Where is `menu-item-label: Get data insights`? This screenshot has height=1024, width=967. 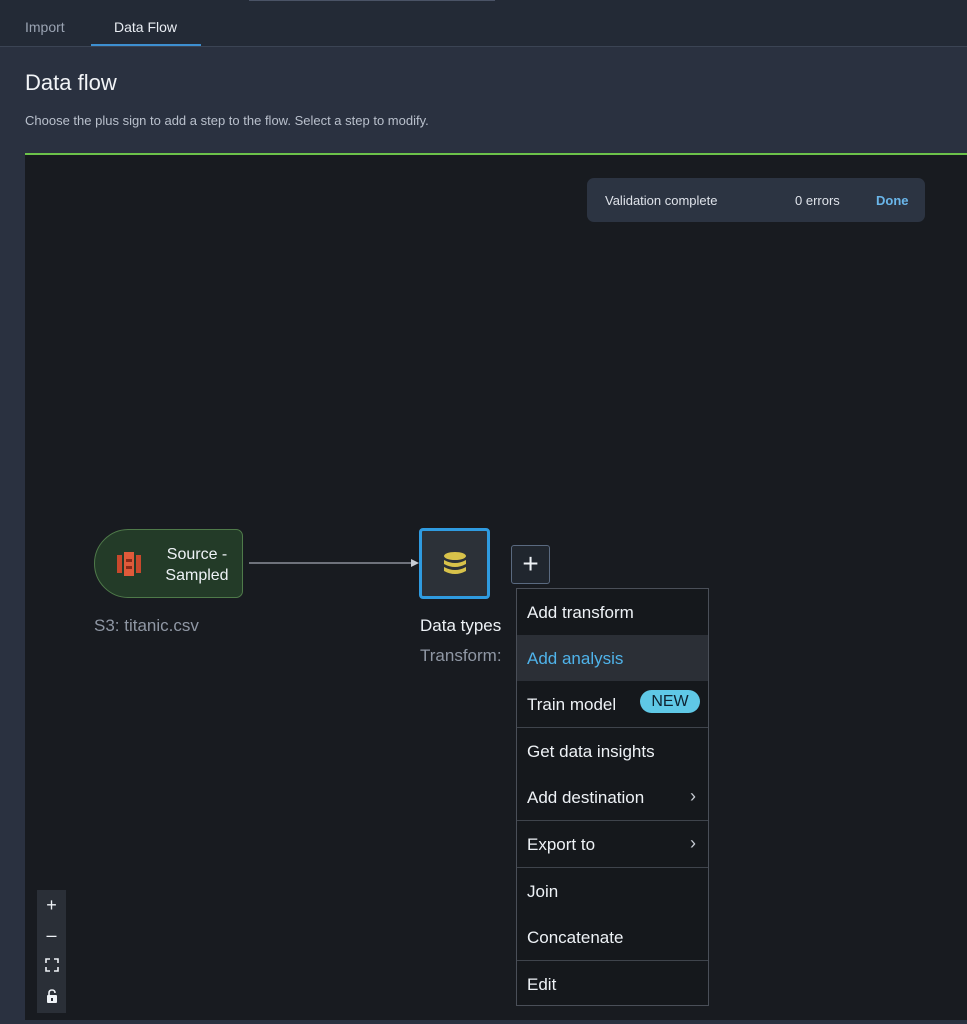
menu-item-label: Get data insights is located at coordinates (591, 751).